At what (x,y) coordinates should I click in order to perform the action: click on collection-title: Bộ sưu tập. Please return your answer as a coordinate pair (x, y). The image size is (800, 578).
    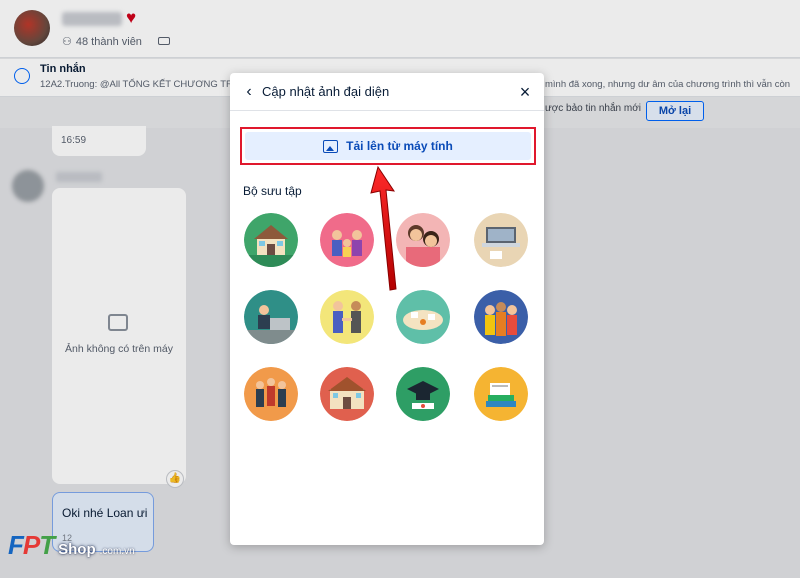
    Looking at the image, I should click on (272, 191).